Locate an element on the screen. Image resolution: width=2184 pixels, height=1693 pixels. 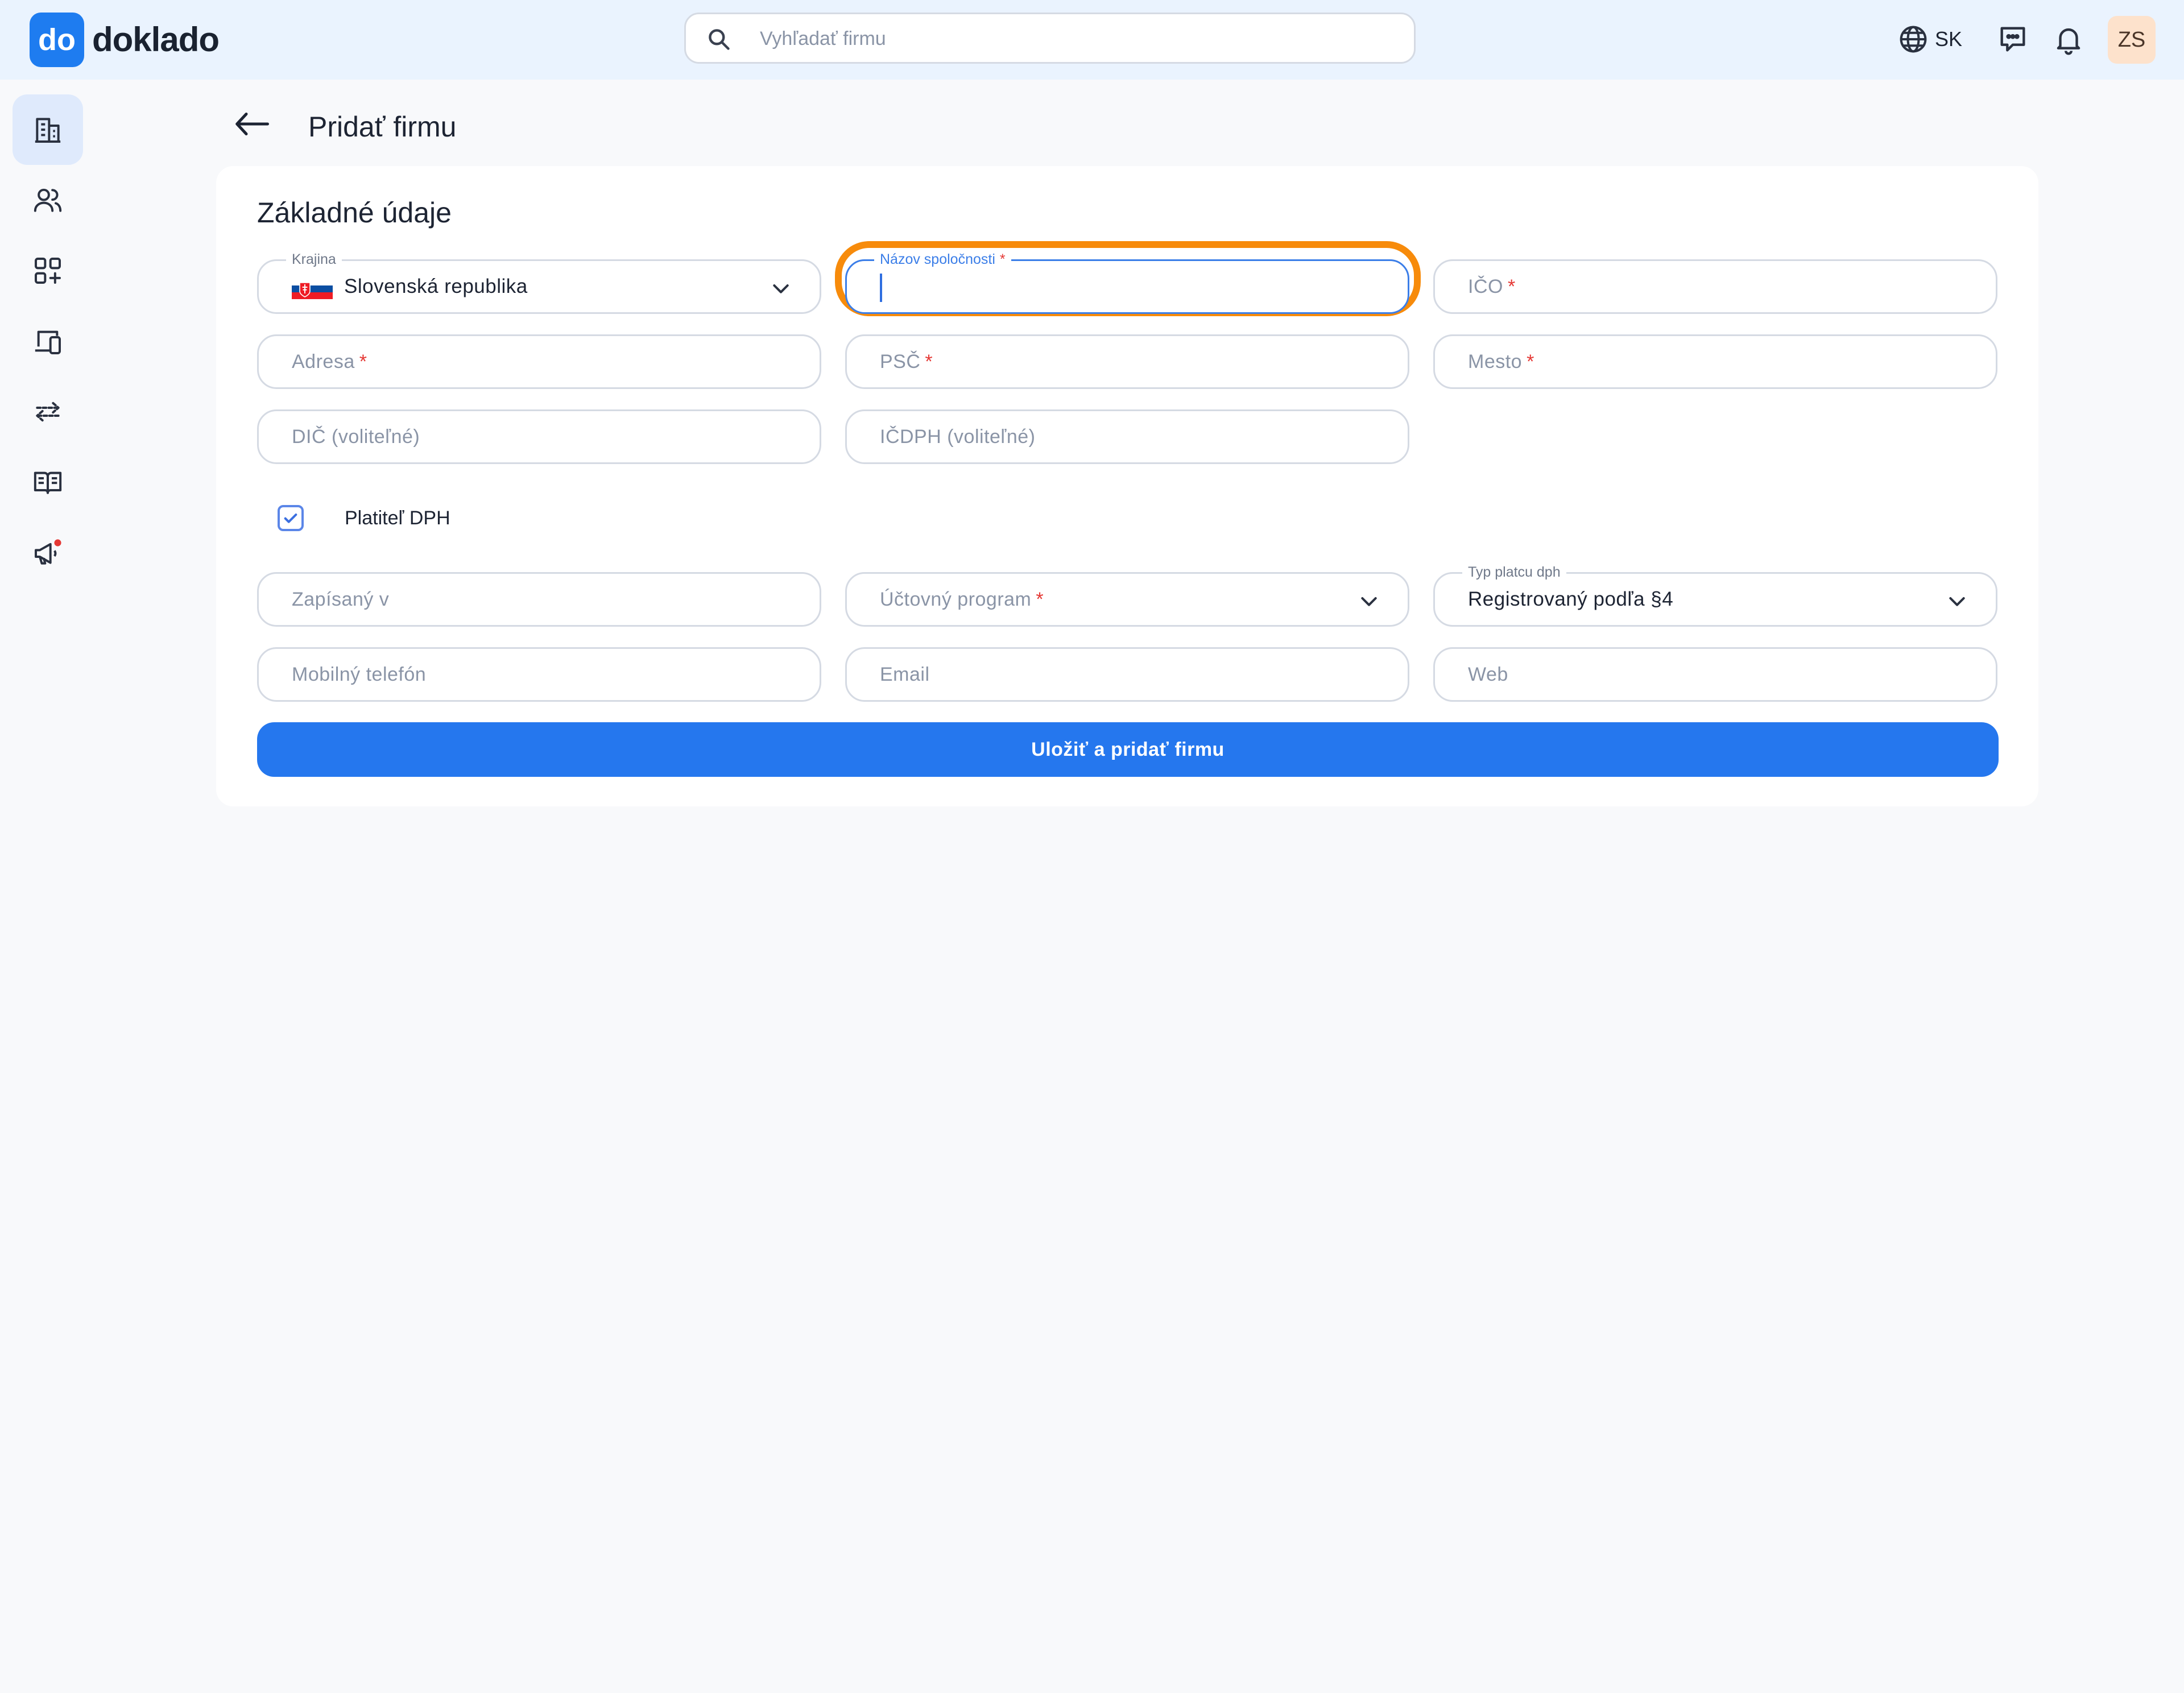
sidebar-item-users is located at coordinates (48, 200).